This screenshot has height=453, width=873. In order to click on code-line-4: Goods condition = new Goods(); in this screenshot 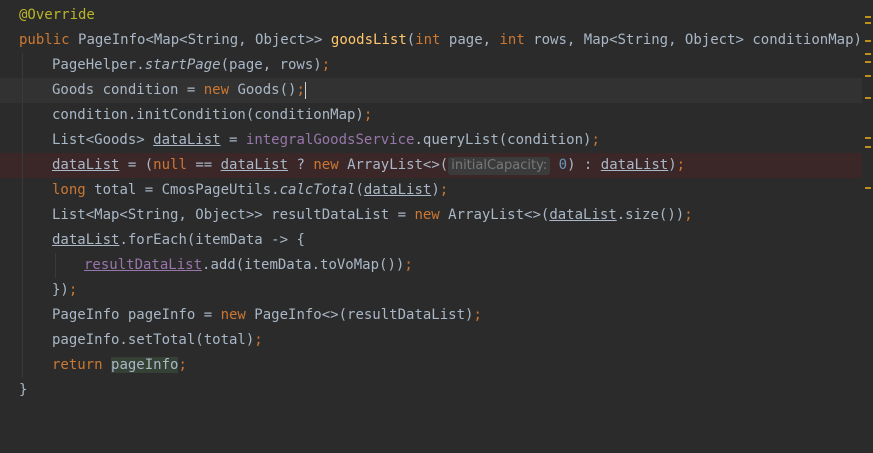, I will do `click(431, 90)`.